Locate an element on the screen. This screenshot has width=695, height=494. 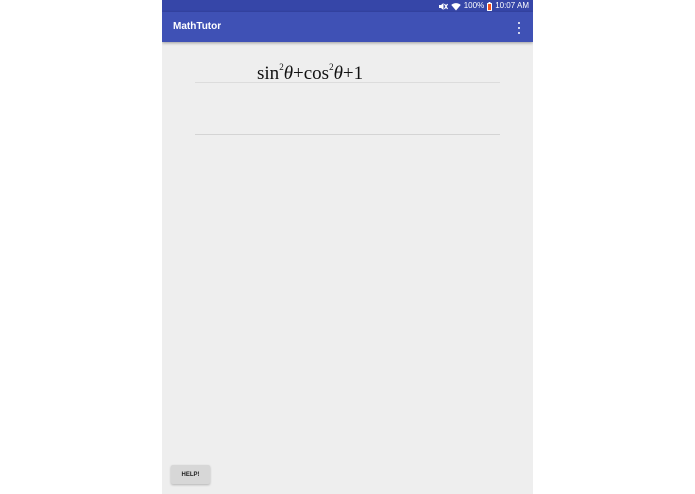
status-bar: 100% 10:07 AM is located at coordinates (347, 6).